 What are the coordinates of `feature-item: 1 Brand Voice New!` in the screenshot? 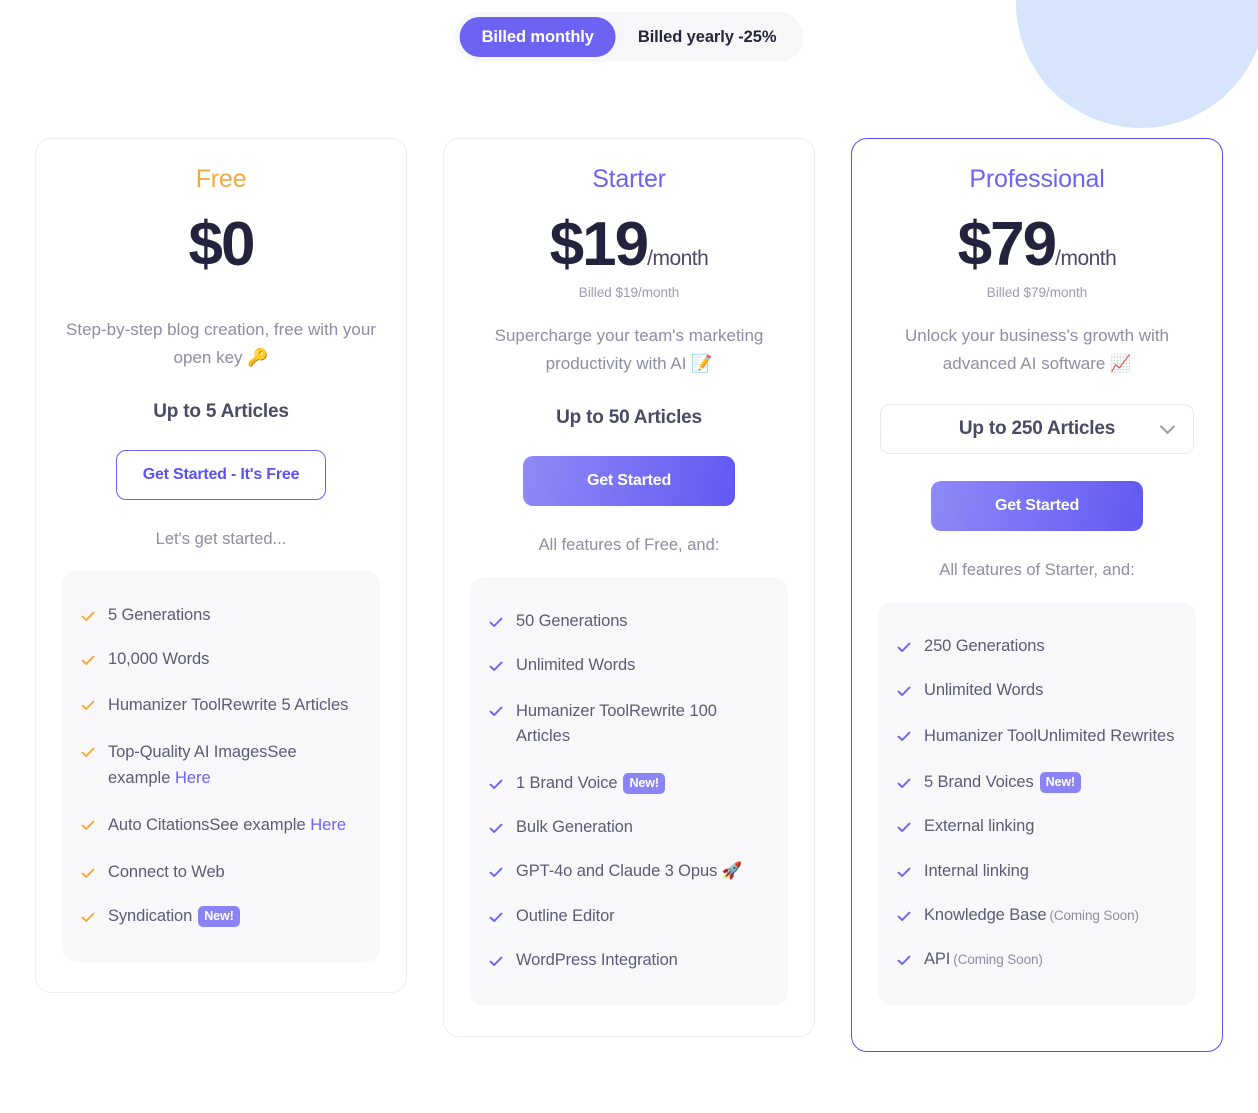 It's located at (629, 783).